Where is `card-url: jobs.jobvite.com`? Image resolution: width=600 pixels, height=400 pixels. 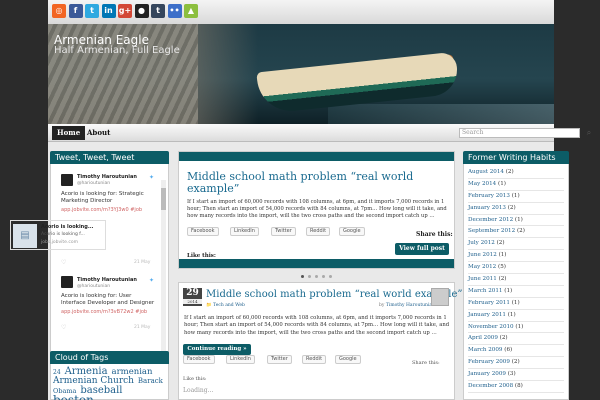 card-url: jobs.jobvite.com is located at coordinates (59, 242).